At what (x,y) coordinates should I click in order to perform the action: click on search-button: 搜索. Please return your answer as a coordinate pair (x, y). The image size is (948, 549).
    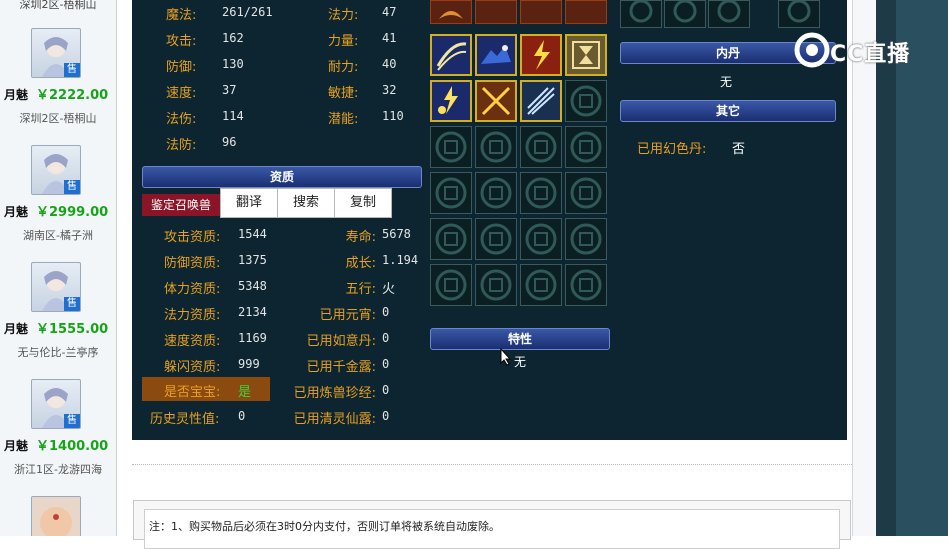
    Looking at the image, I should click on (306, 203).